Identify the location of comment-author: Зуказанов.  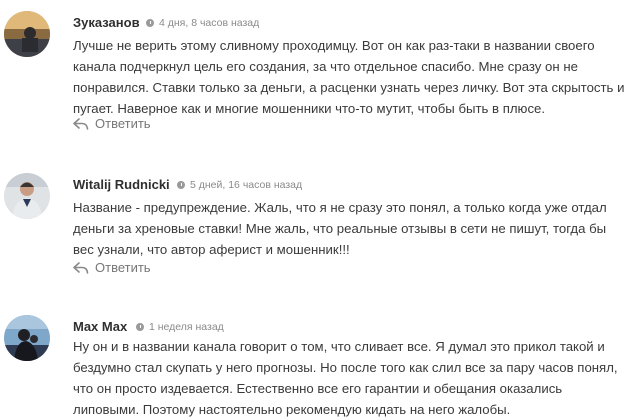
(106, 22).